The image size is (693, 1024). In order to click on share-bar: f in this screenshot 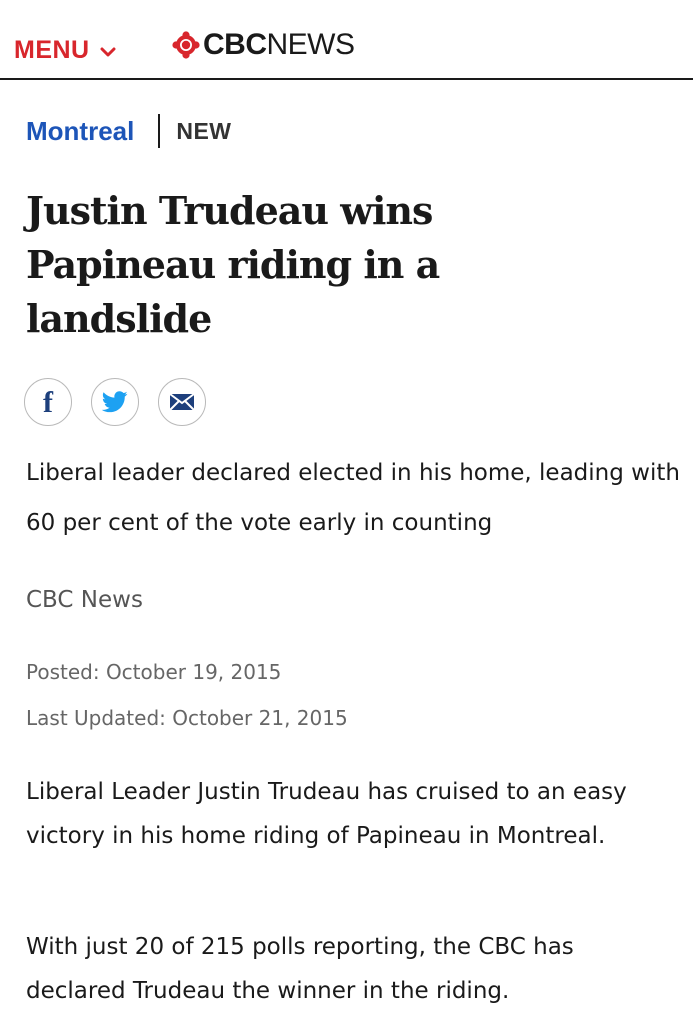, I will do `click(124, 402)`.